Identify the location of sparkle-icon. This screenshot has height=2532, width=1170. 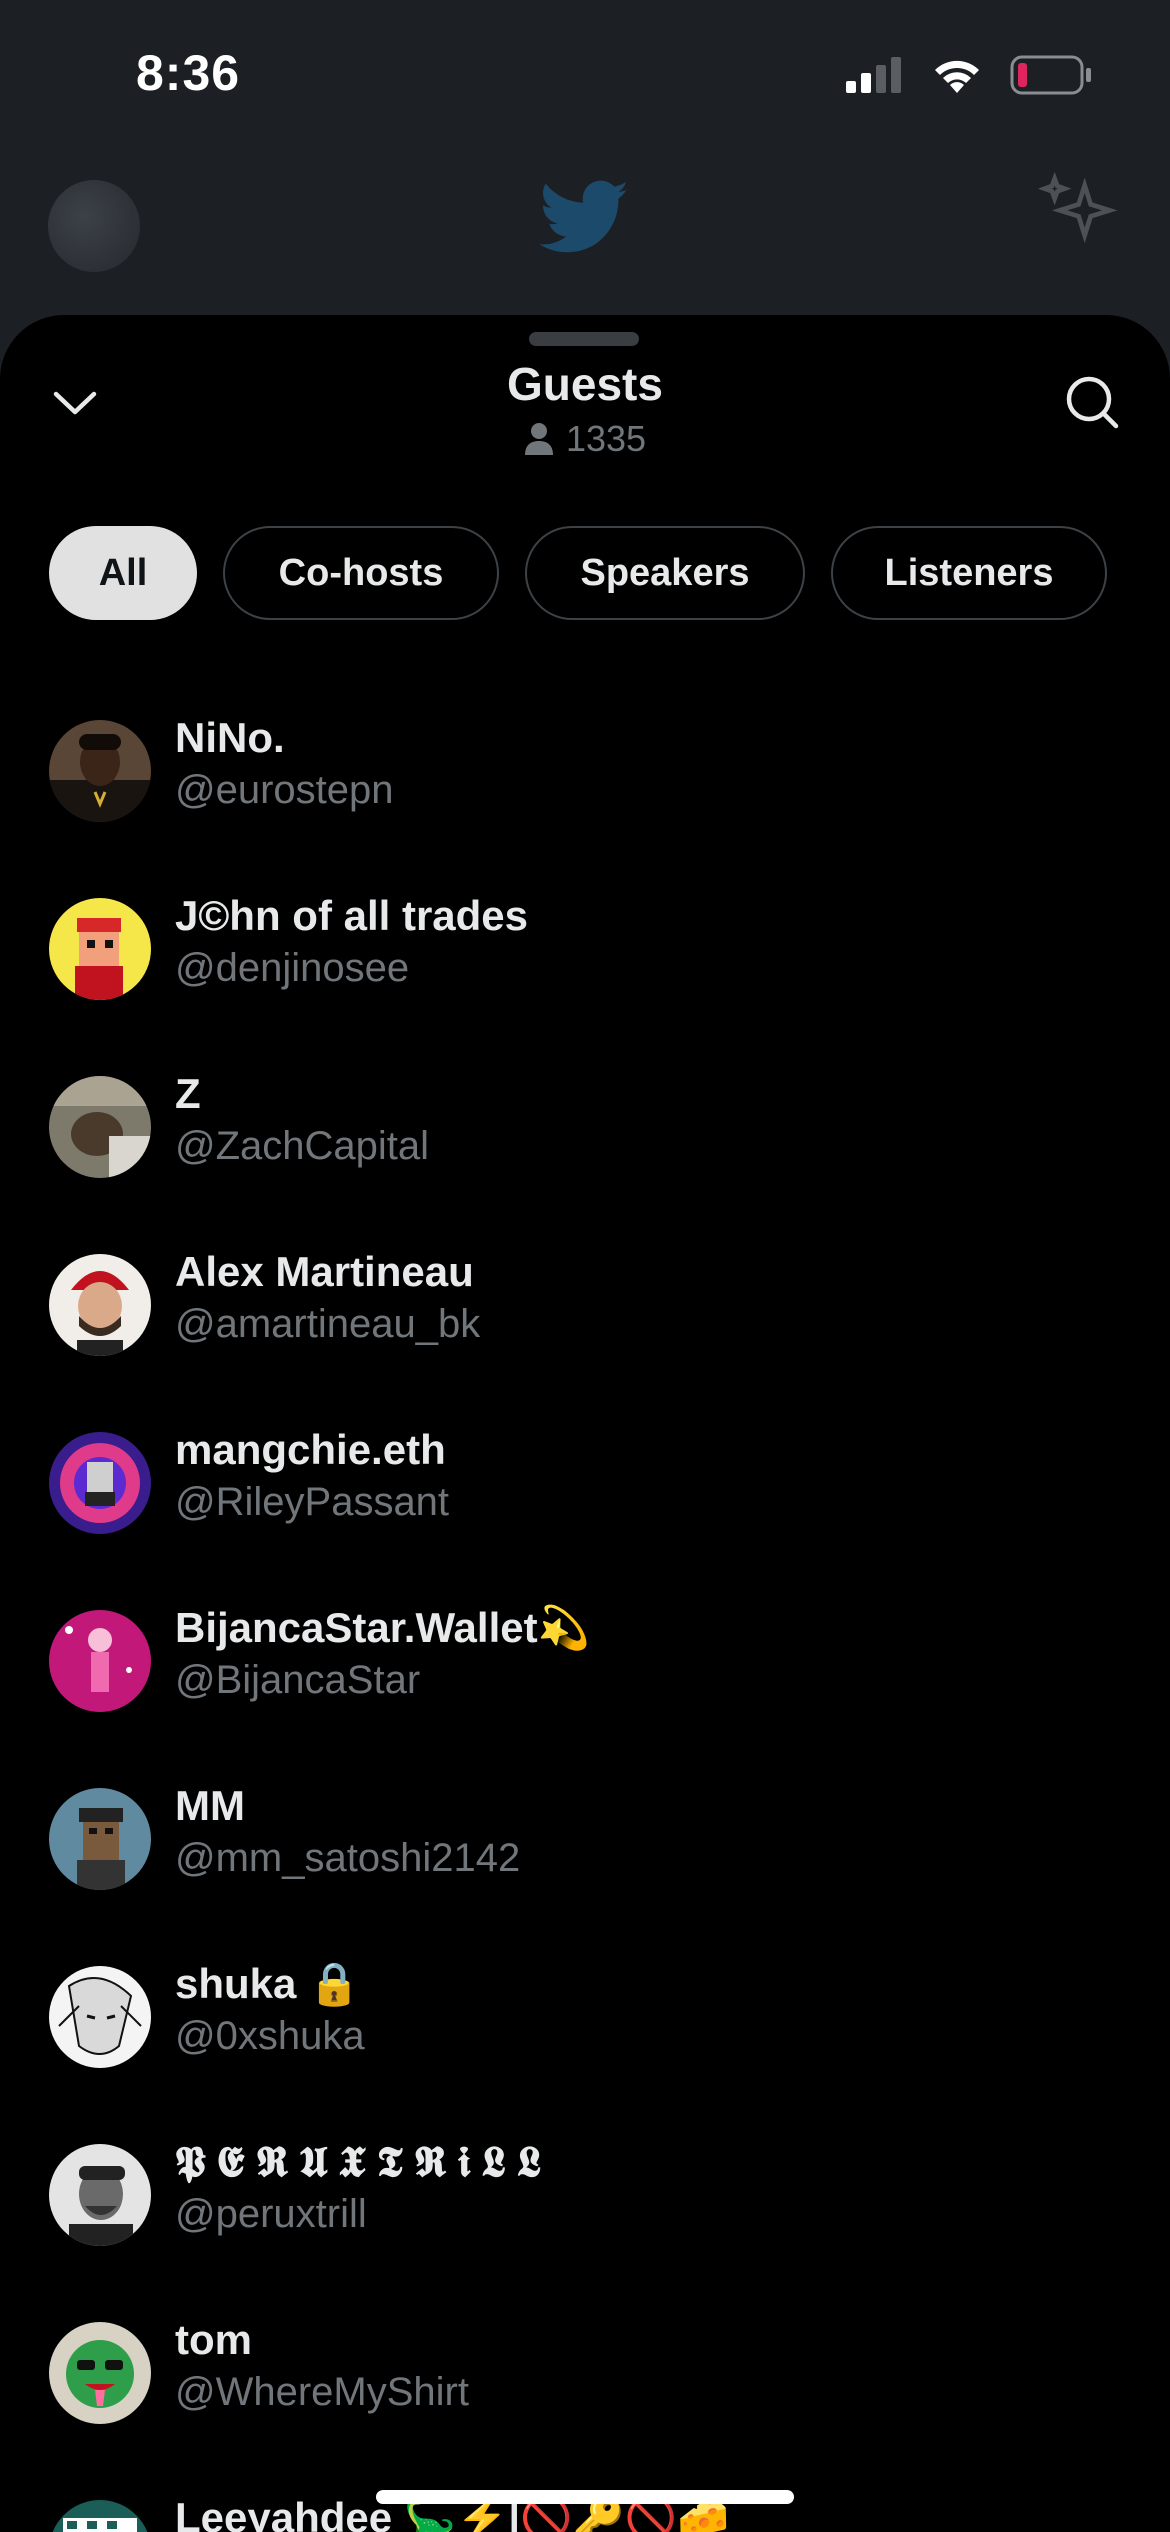
(1078, 208).